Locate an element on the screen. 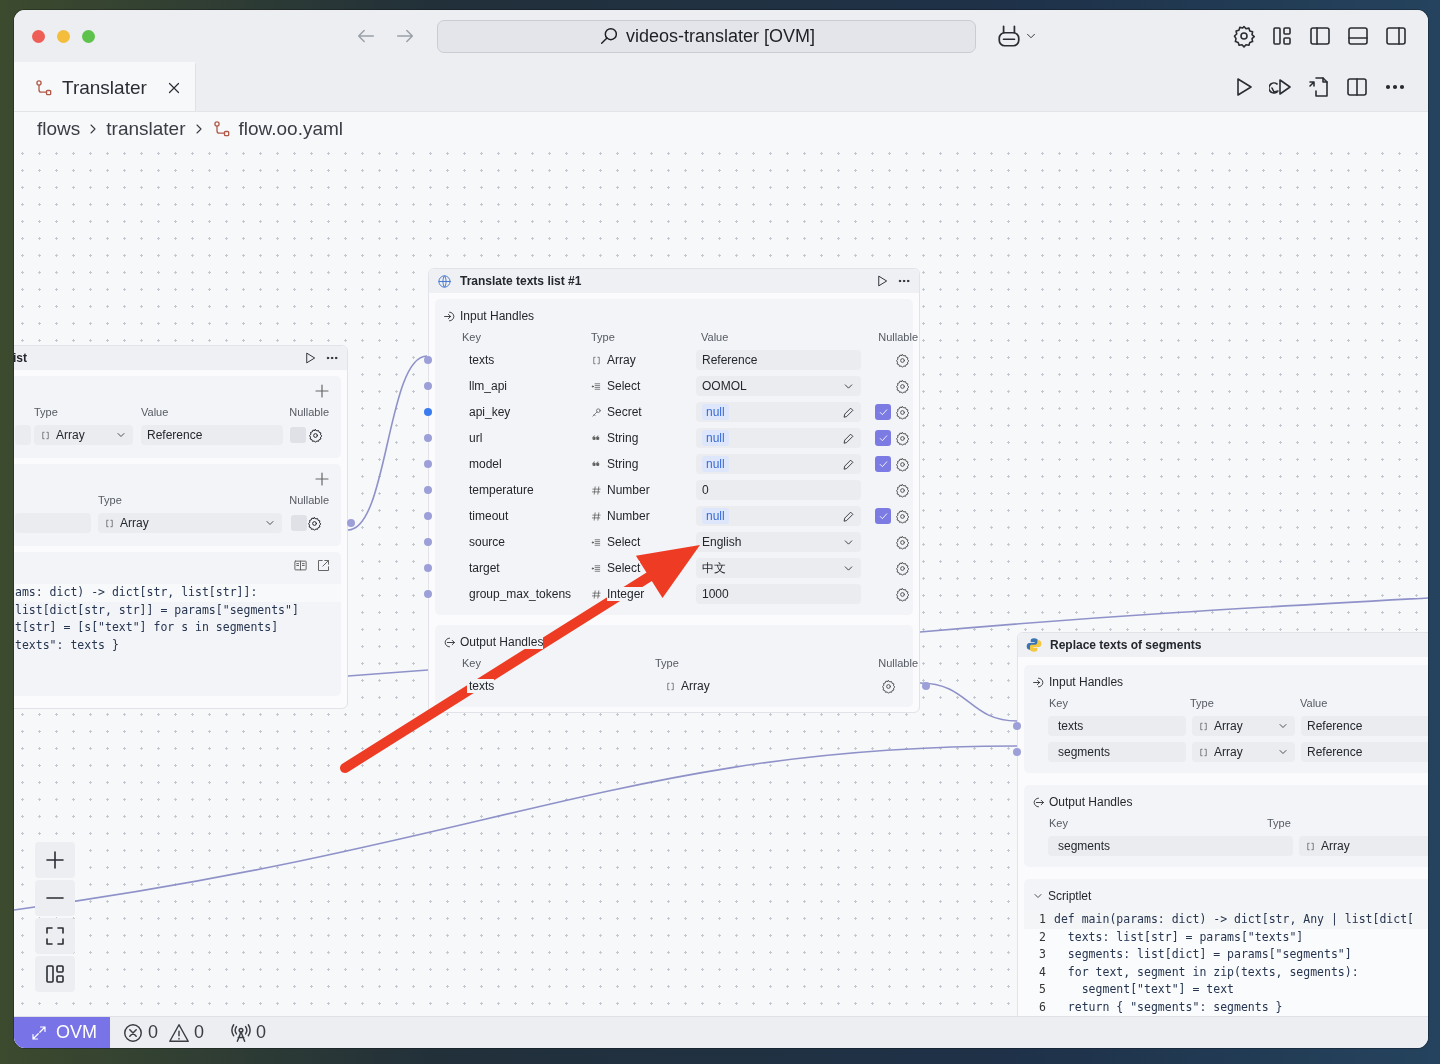  zoom-out-icon is located at coordinates (55, 898).